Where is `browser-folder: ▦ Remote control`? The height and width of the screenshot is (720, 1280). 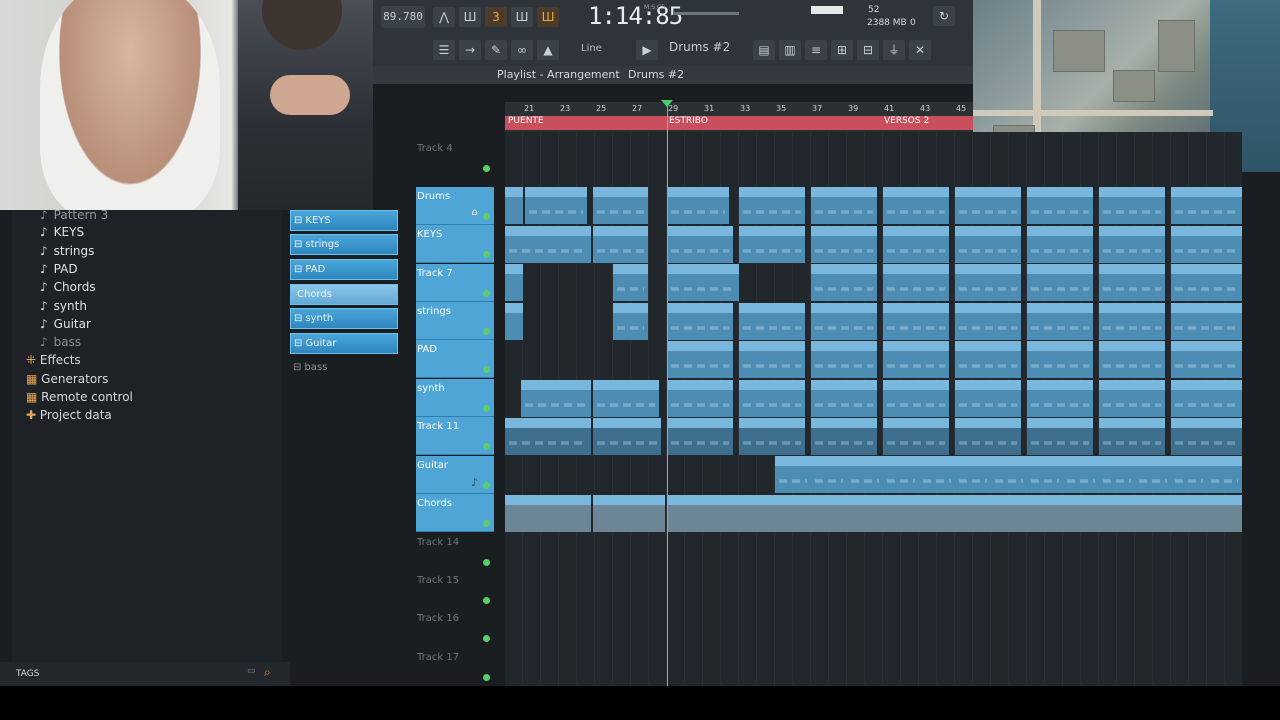 browser-folder: ▦ Remote control is located at coordinates (79, 397).